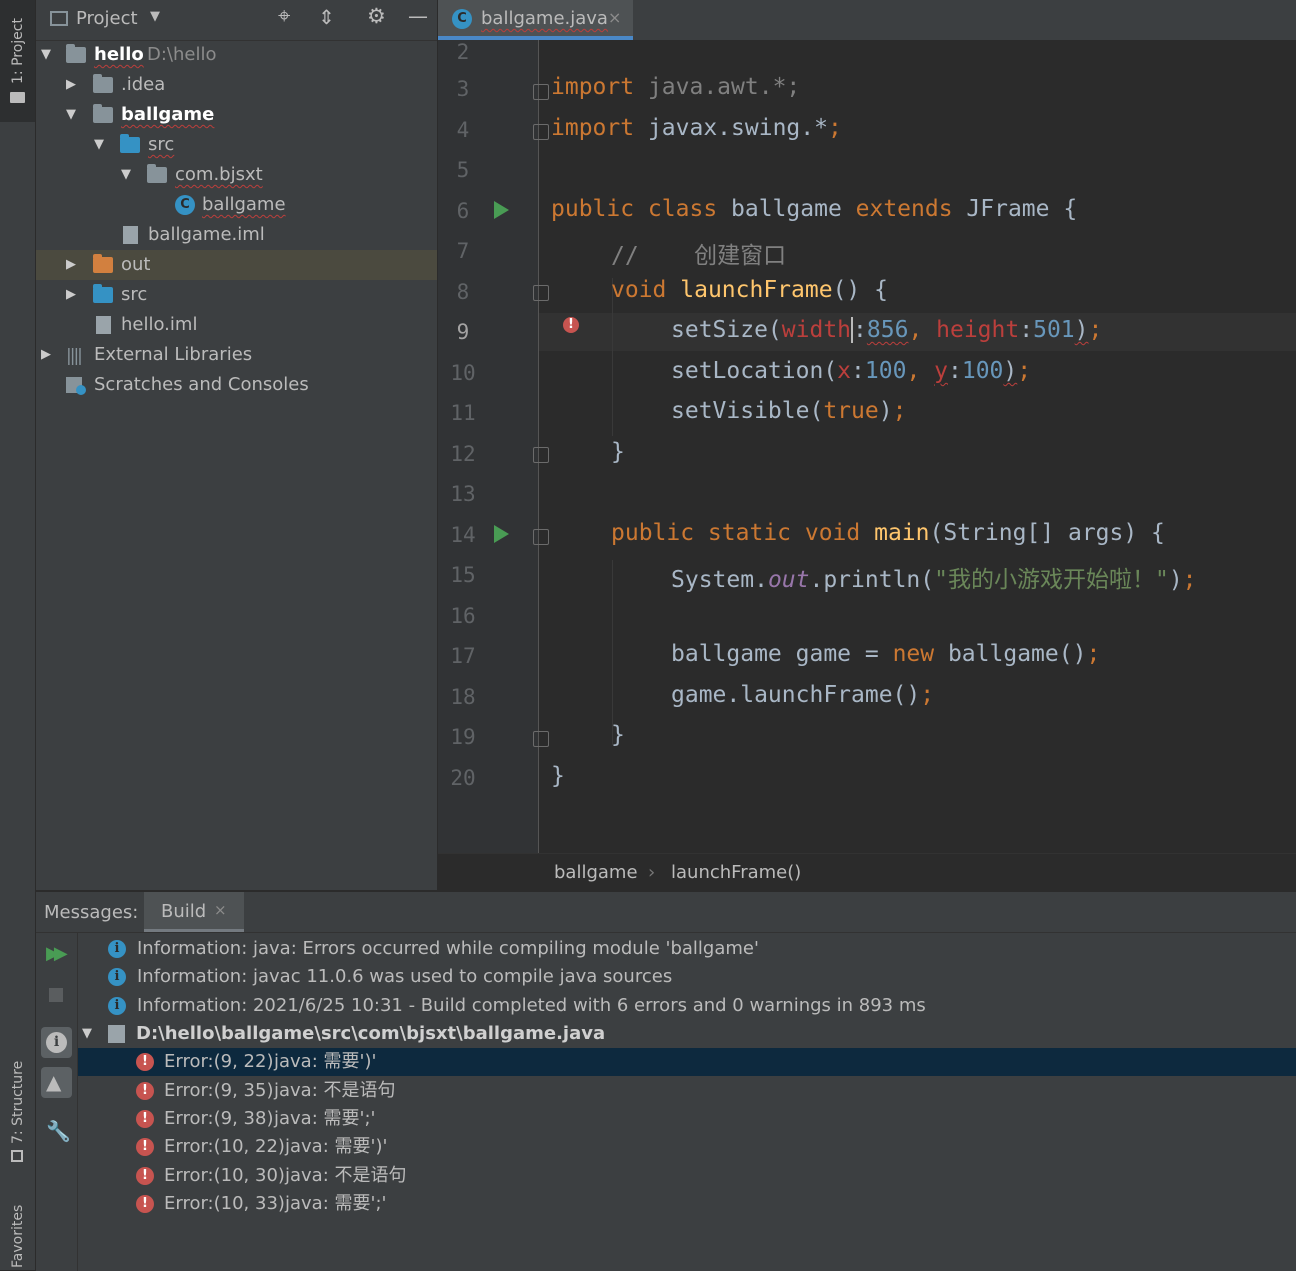 The height and width of the screenshot is (1271, 1296). I want to click on code-line-18: game.launchFrame();, so click(802, 695).